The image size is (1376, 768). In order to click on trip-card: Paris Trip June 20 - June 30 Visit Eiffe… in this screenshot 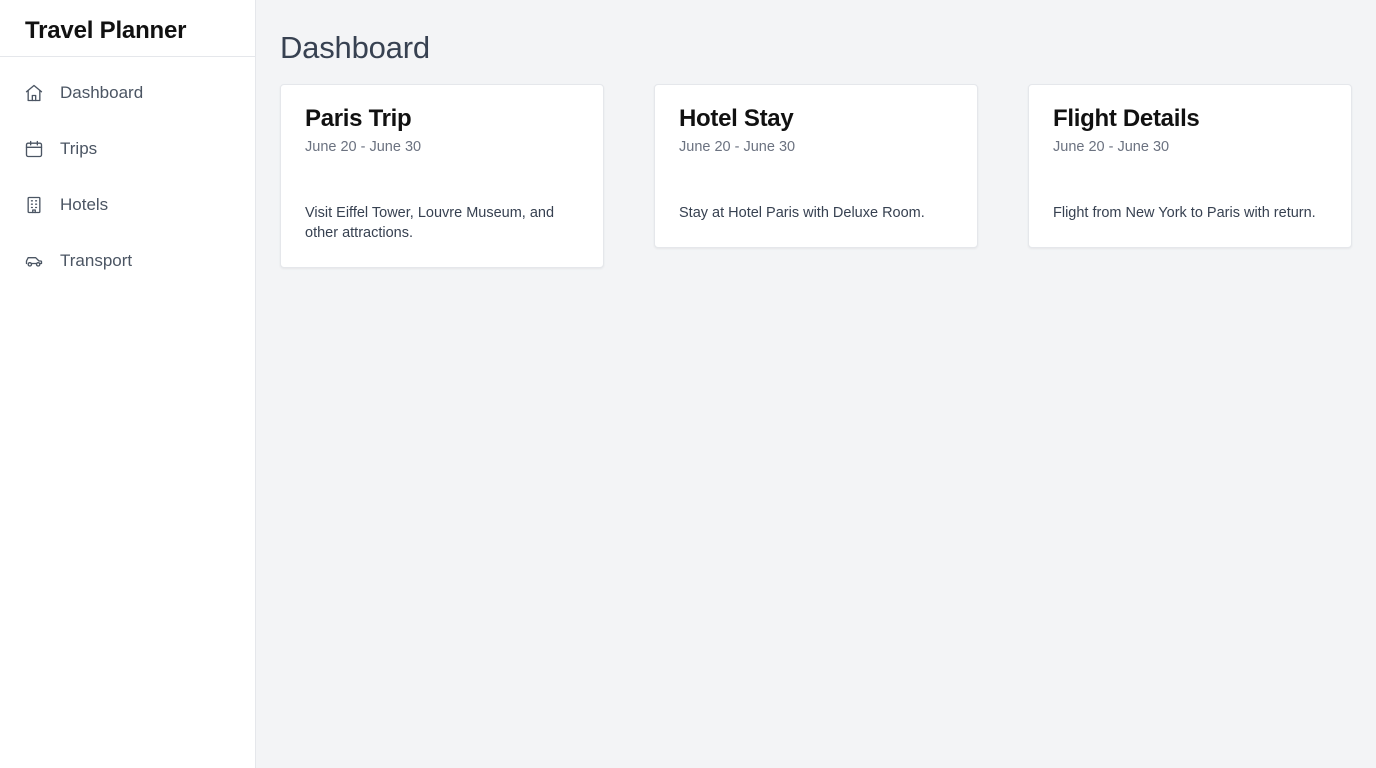, I will do `click(442, 176)`.